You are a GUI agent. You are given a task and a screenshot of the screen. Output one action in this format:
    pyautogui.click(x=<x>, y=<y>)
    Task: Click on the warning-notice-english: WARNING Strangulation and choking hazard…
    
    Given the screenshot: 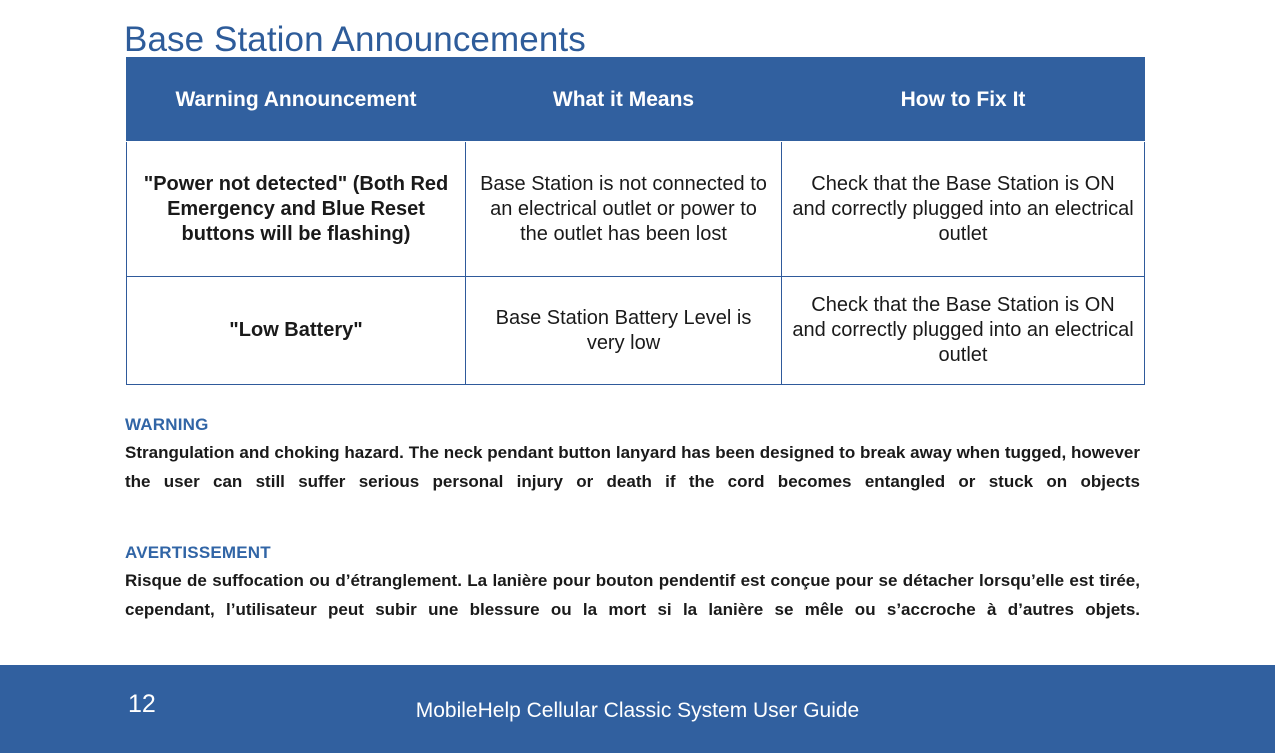 What is the action you would take?
    pyautogui.click(x=632, y=469)
    